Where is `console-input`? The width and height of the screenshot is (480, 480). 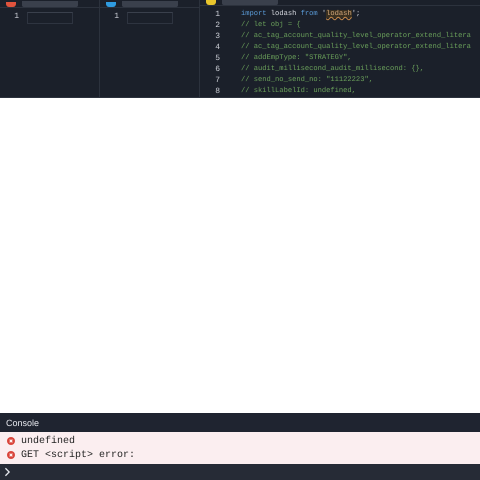
console-input is located at coordinates (240, 472).